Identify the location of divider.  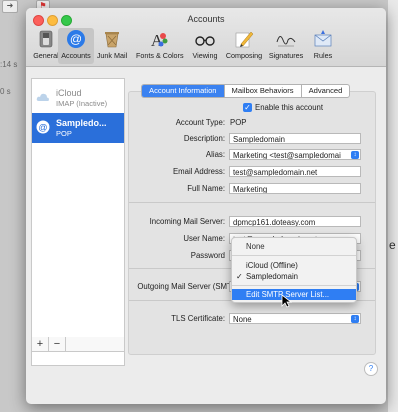
(252, 202).